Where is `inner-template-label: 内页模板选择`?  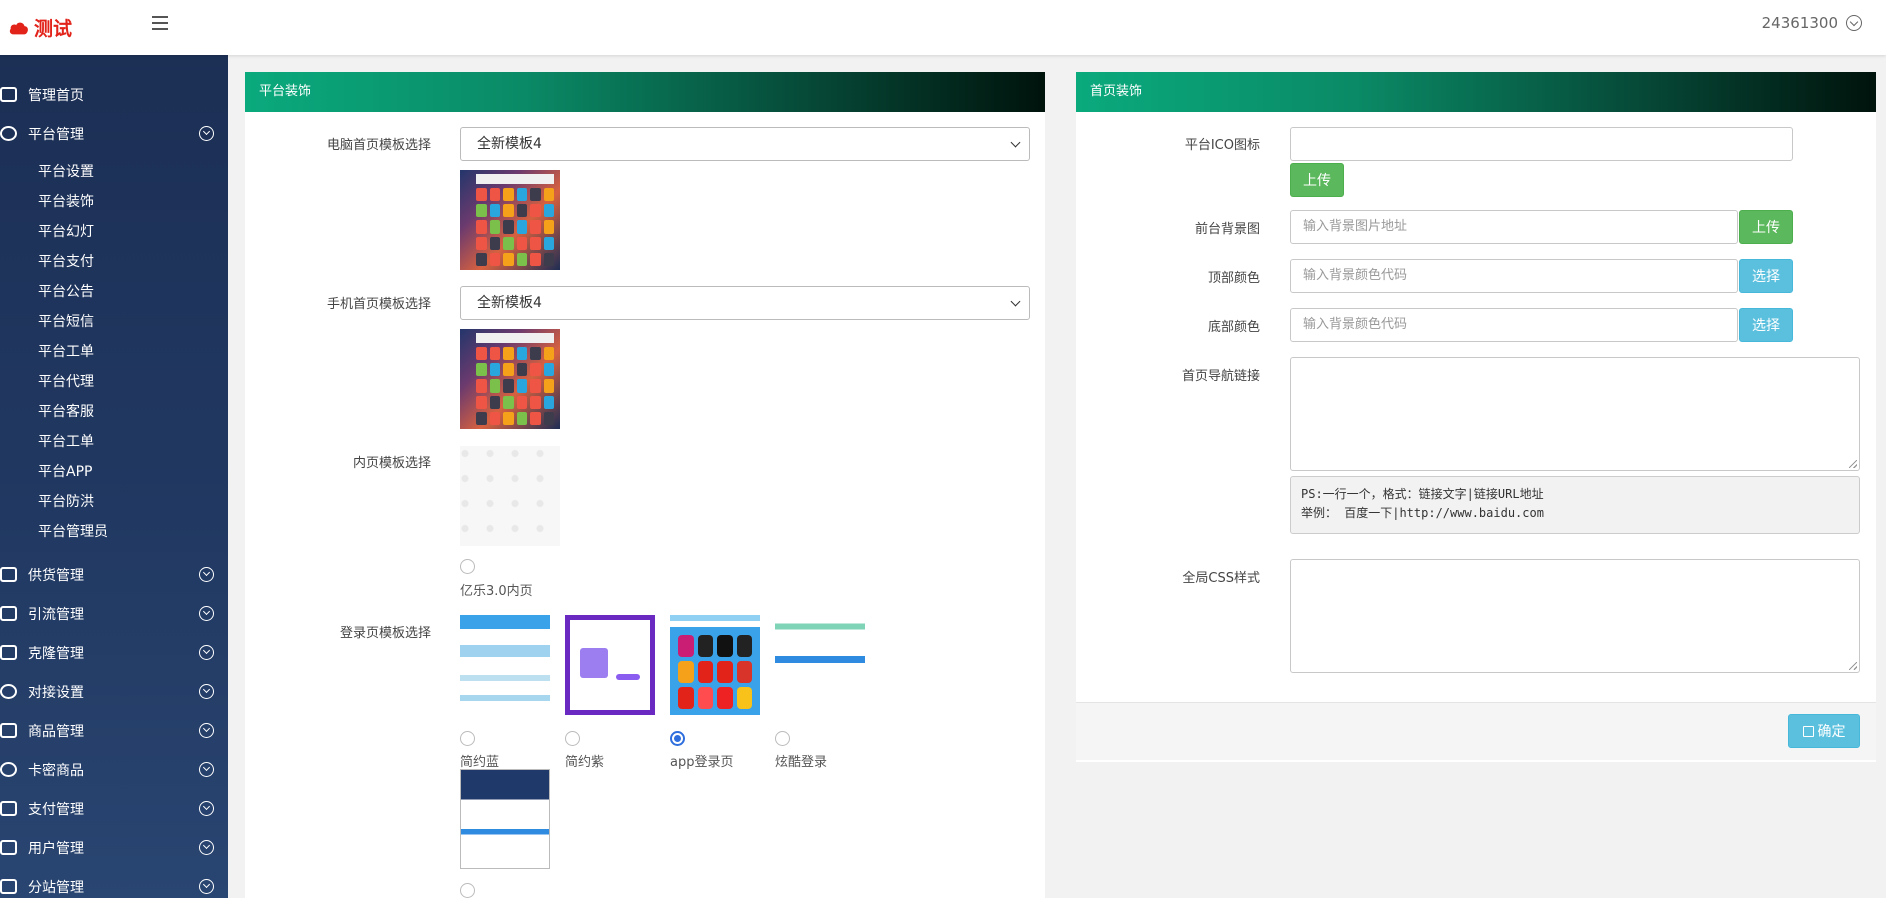
inner-template-label: 内页模板选择 is located at coordinates (391, 463).